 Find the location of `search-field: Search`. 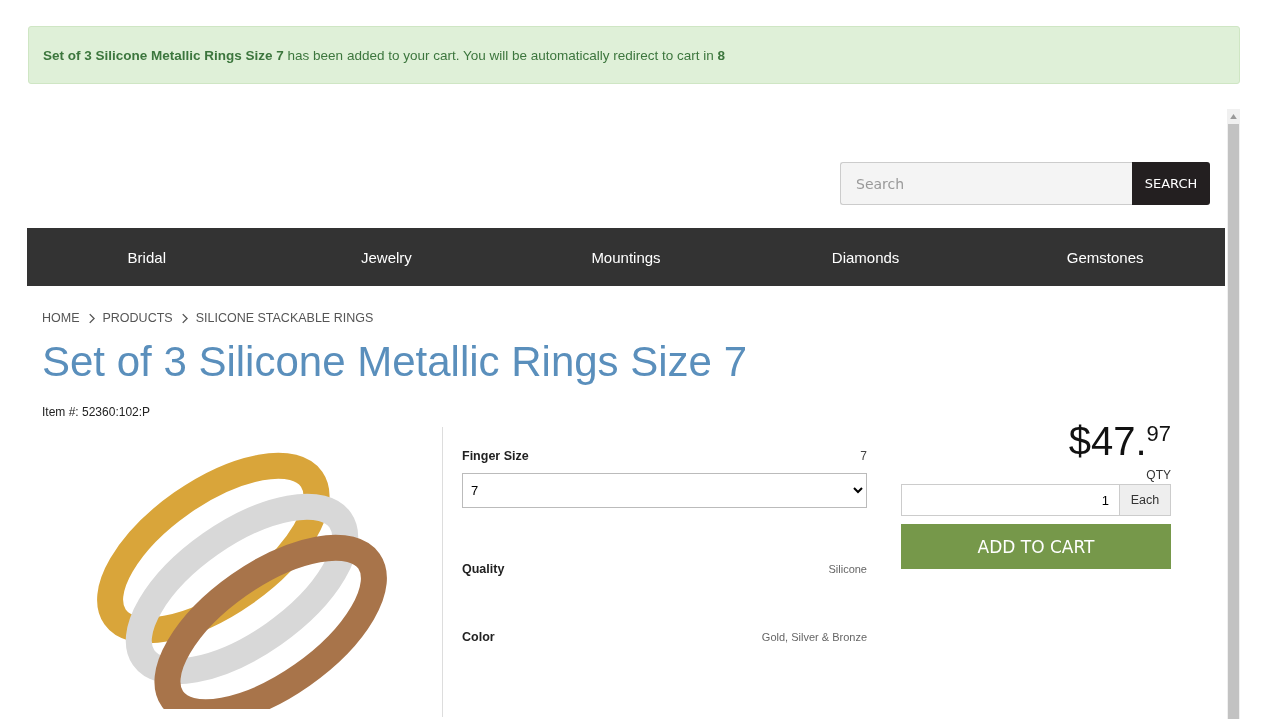

search-field: Search is located at coordinates (986, 183).